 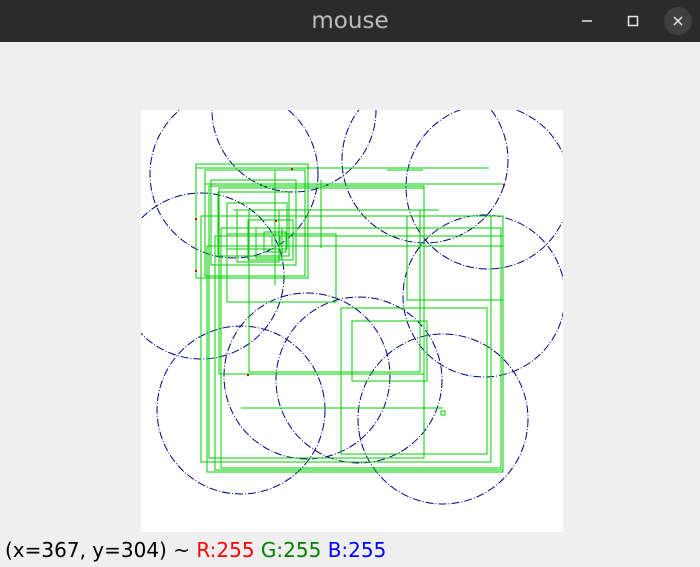 I want to click on green-value: G:255, so click(x=291, y=550).